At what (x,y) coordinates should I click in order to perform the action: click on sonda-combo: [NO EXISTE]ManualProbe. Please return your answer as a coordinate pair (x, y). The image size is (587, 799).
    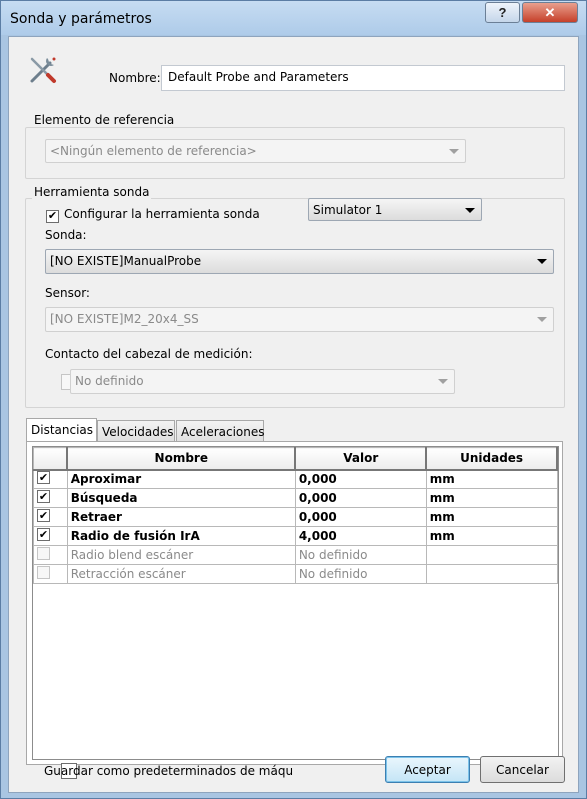
    Looking at the image, I should click on (299, 261).